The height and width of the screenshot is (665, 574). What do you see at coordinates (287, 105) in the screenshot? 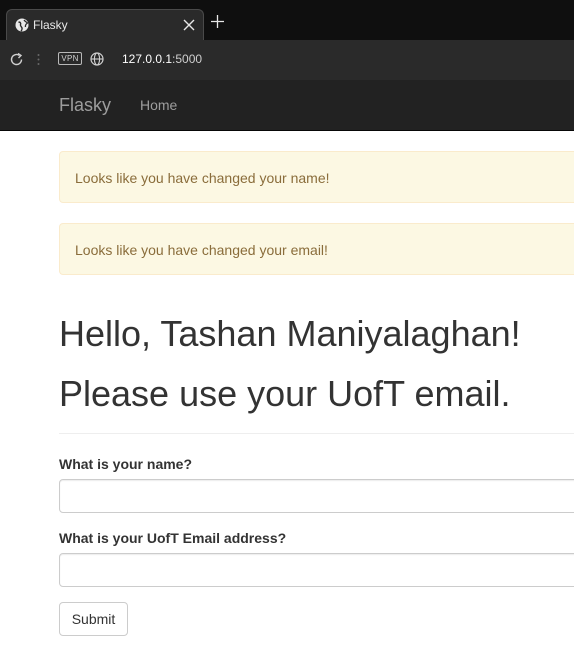
I see `navbar: Flasky Home` at bounding box center [287, 105].